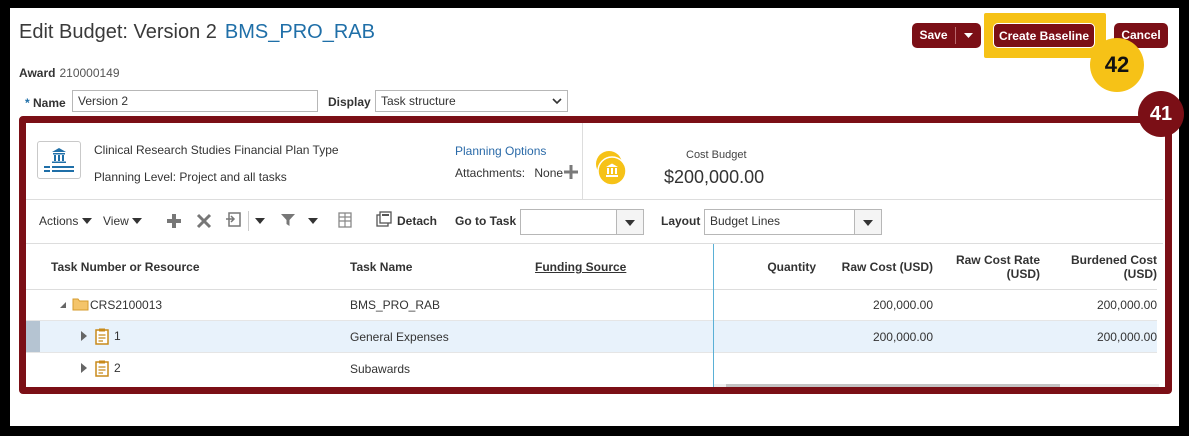 The height and width of the screenshot is (436, 1189). I want to click on save-menu-chevron-icon, so click(968, 35).